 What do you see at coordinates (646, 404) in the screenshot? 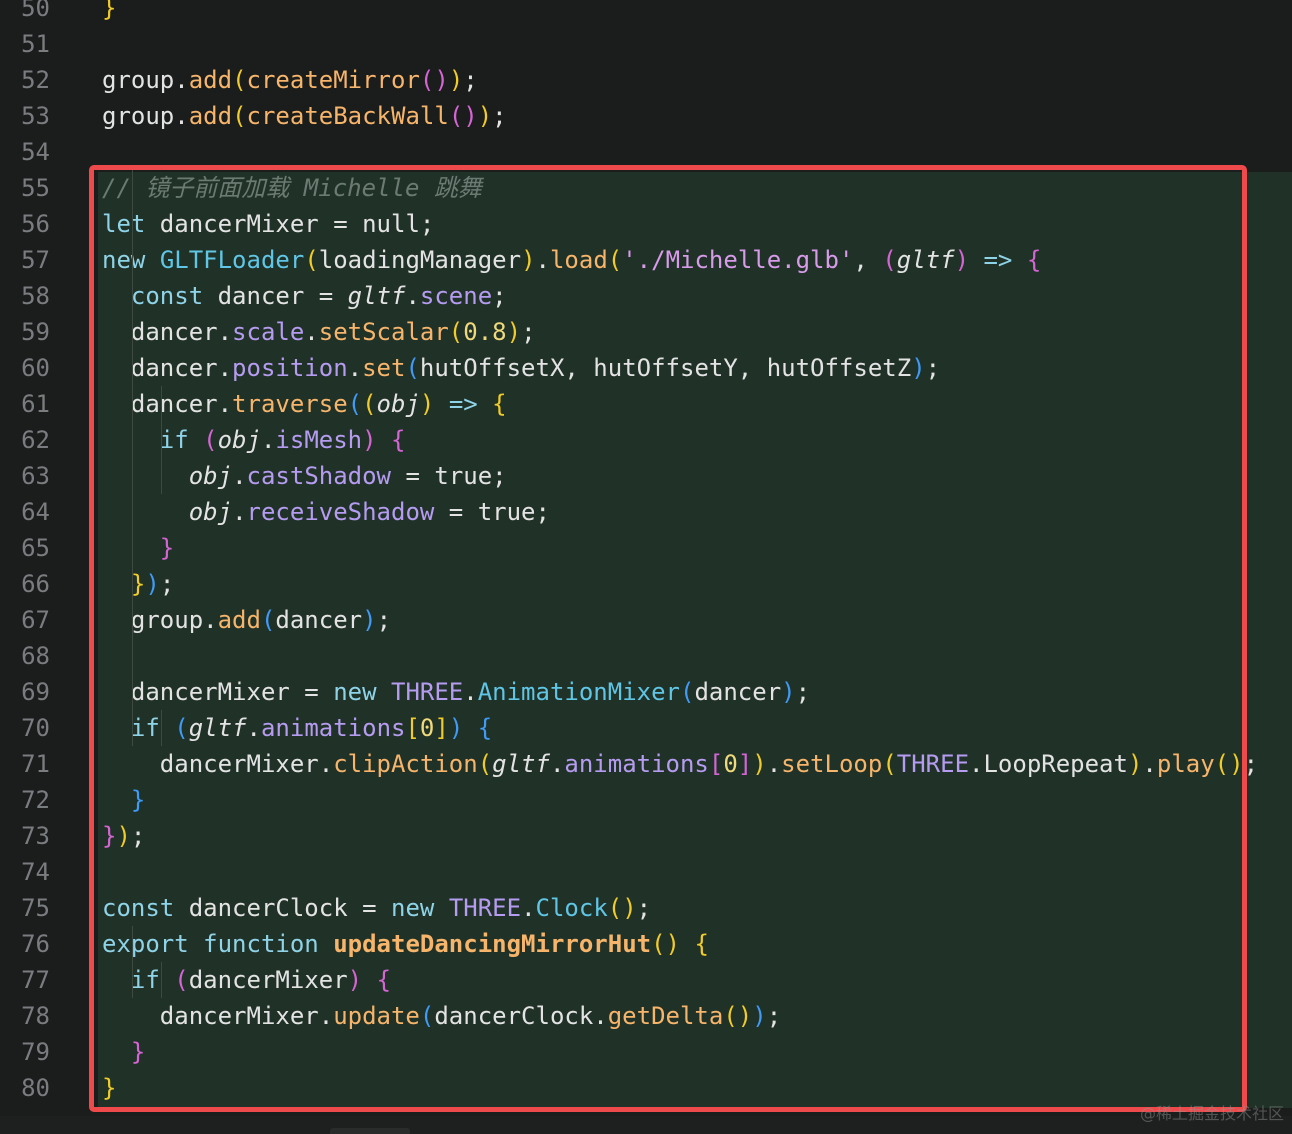
I see `code-line: 61 dancer.traverse((obj) => {` at bounding box center [646, 404].